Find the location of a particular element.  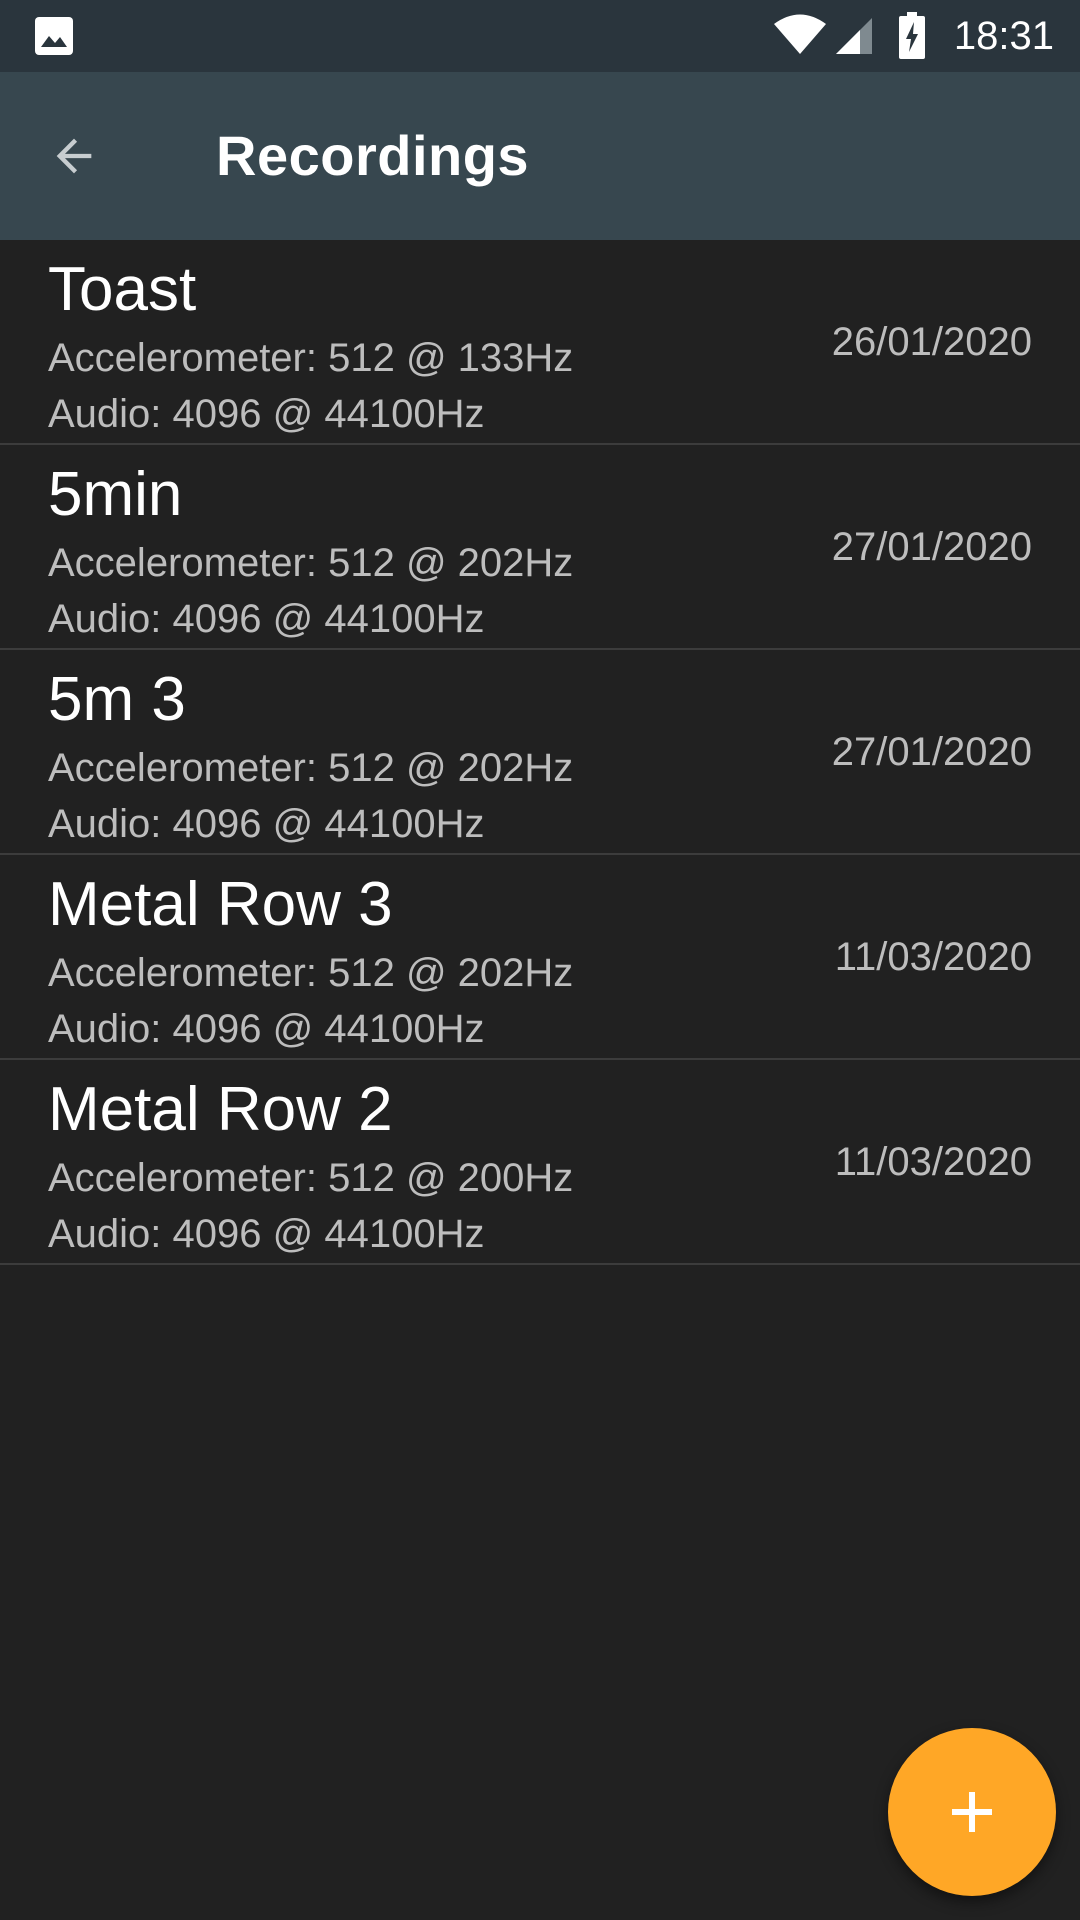

recording-name: Metal Row 3 is located at coordinates (220, 904).